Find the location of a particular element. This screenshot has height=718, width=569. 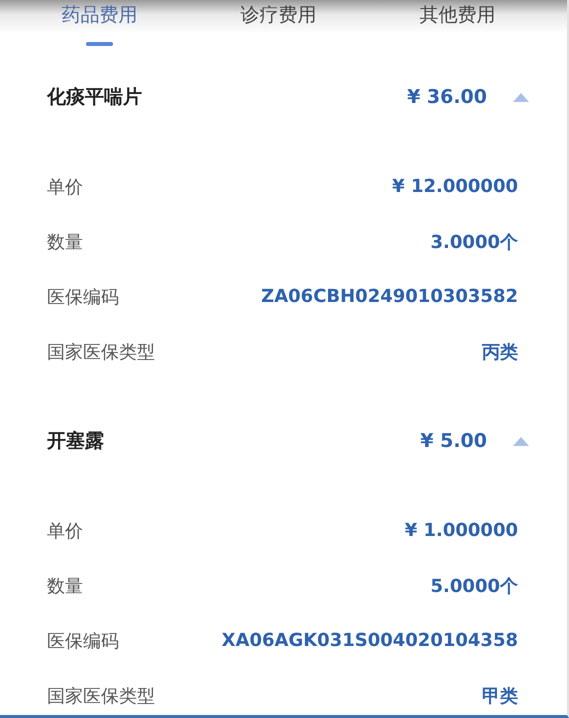

detail-value: ¥ 1.000000 is located at coordinates (461, 530).